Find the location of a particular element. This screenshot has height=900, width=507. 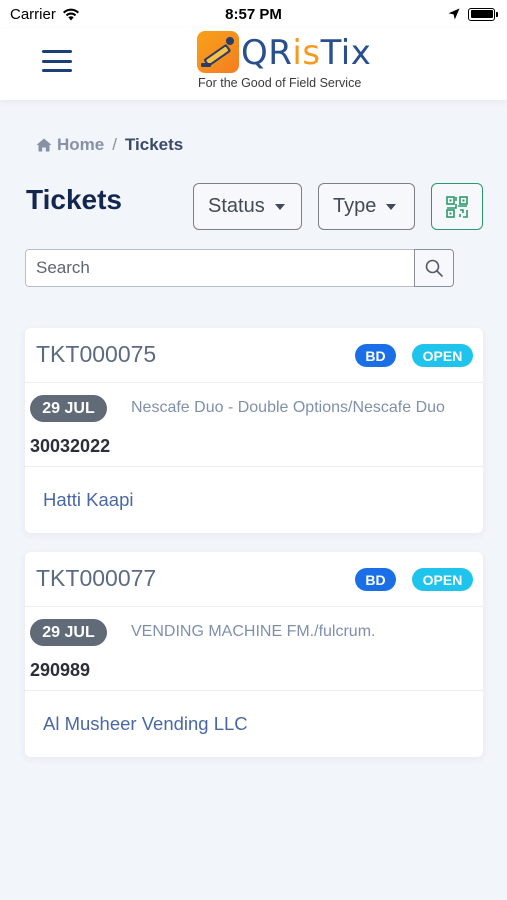

search-icon is located at coordinates (434, 268).